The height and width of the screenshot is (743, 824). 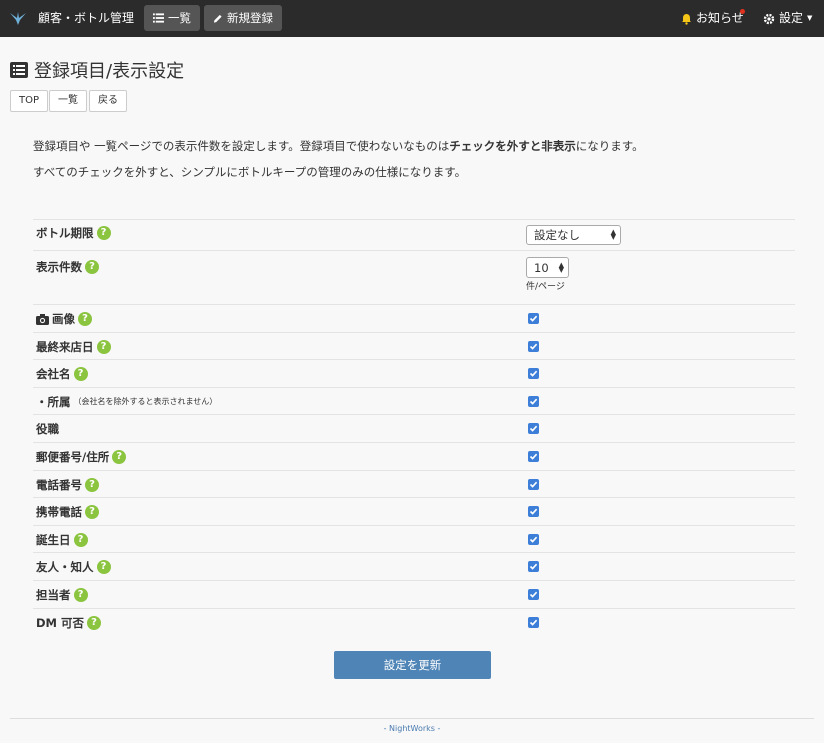 What do you see at coordinates (65, 233) in the screenshot?
I see `bottle-expiry-text: ボトル期限` at bounding box center [65, 233].